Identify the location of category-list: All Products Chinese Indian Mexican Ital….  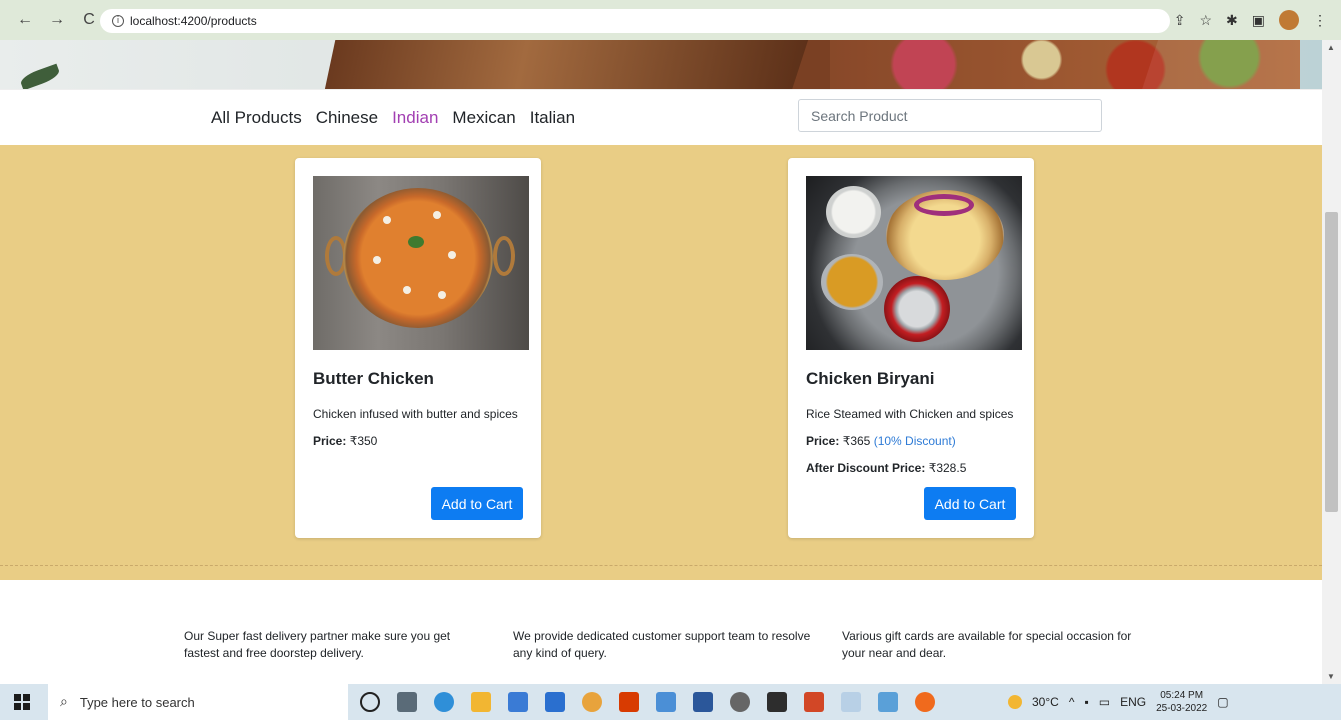
(393, 118).